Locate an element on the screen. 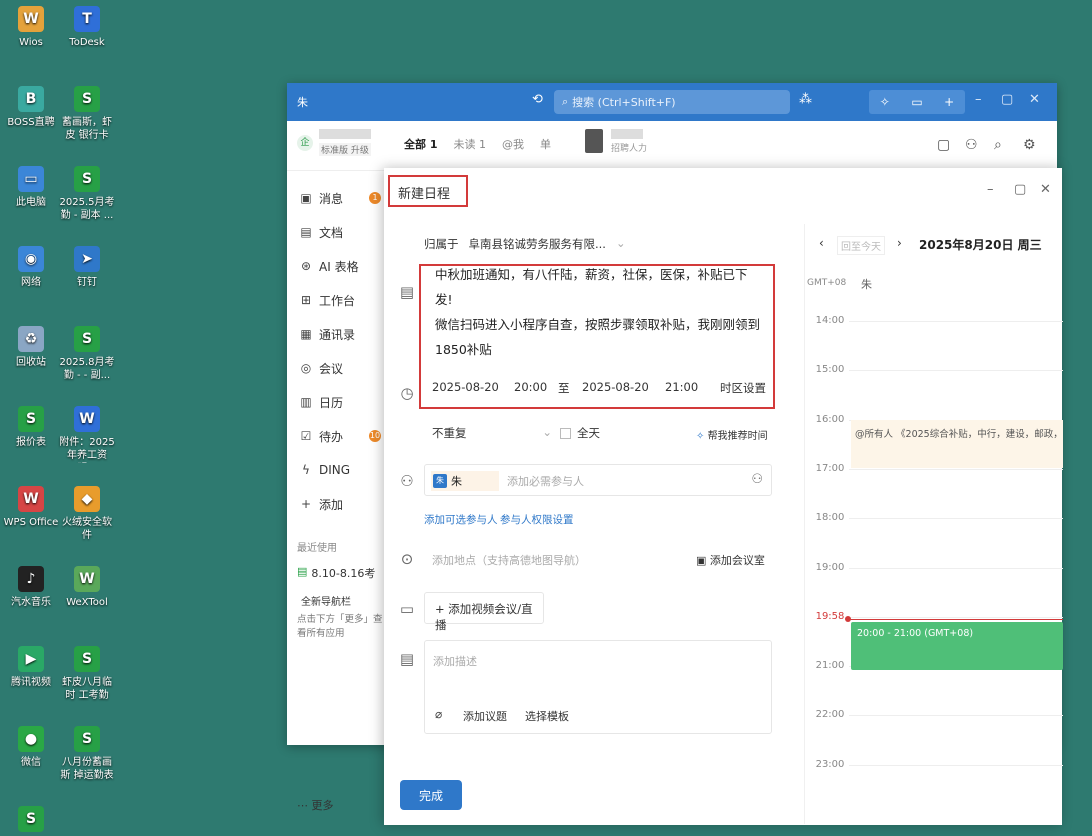 Image resolution: width=1092 pixels, height=836 pixels. sidebar-icon: ⊛ is located at coordinates (306, 266).